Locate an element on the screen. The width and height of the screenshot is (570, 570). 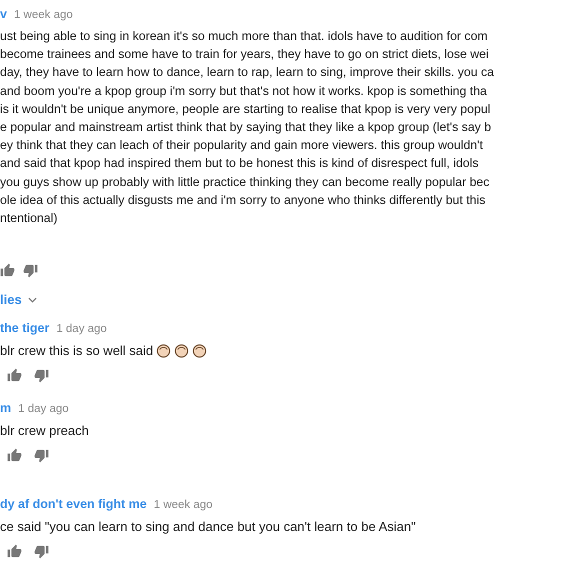
author-name: the tiger is located at coordinates (25, 328).